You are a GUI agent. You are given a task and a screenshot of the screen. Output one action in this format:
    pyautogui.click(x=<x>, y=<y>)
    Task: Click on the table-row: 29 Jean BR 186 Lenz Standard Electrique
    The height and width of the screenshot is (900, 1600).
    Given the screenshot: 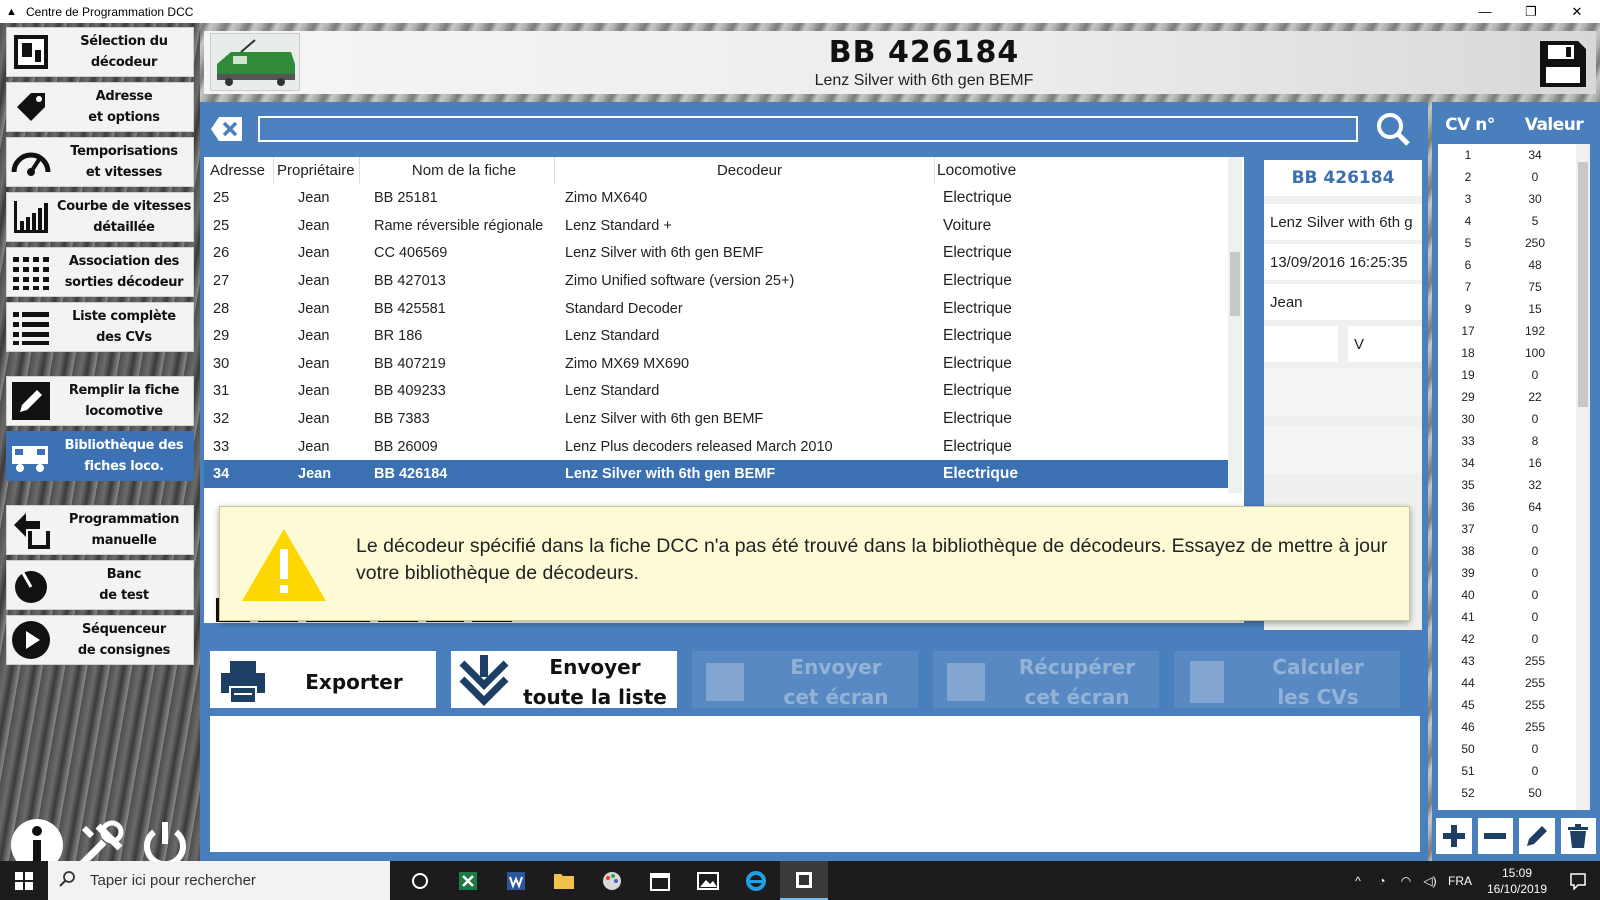 What is the action you would take?
    pyautogui.click(x=716, y=336)
    